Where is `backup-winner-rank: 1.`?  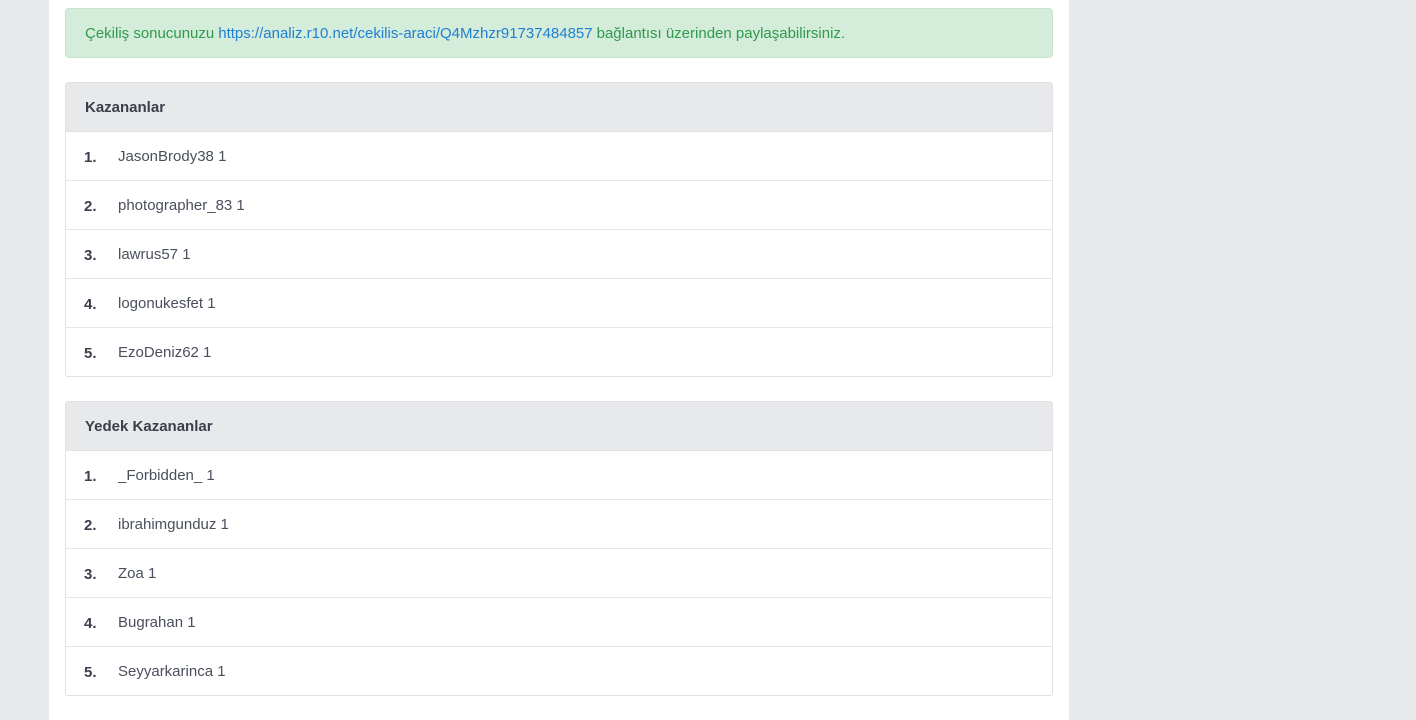 backup-winner-rank: 1. is located at coordinates (90, 476).